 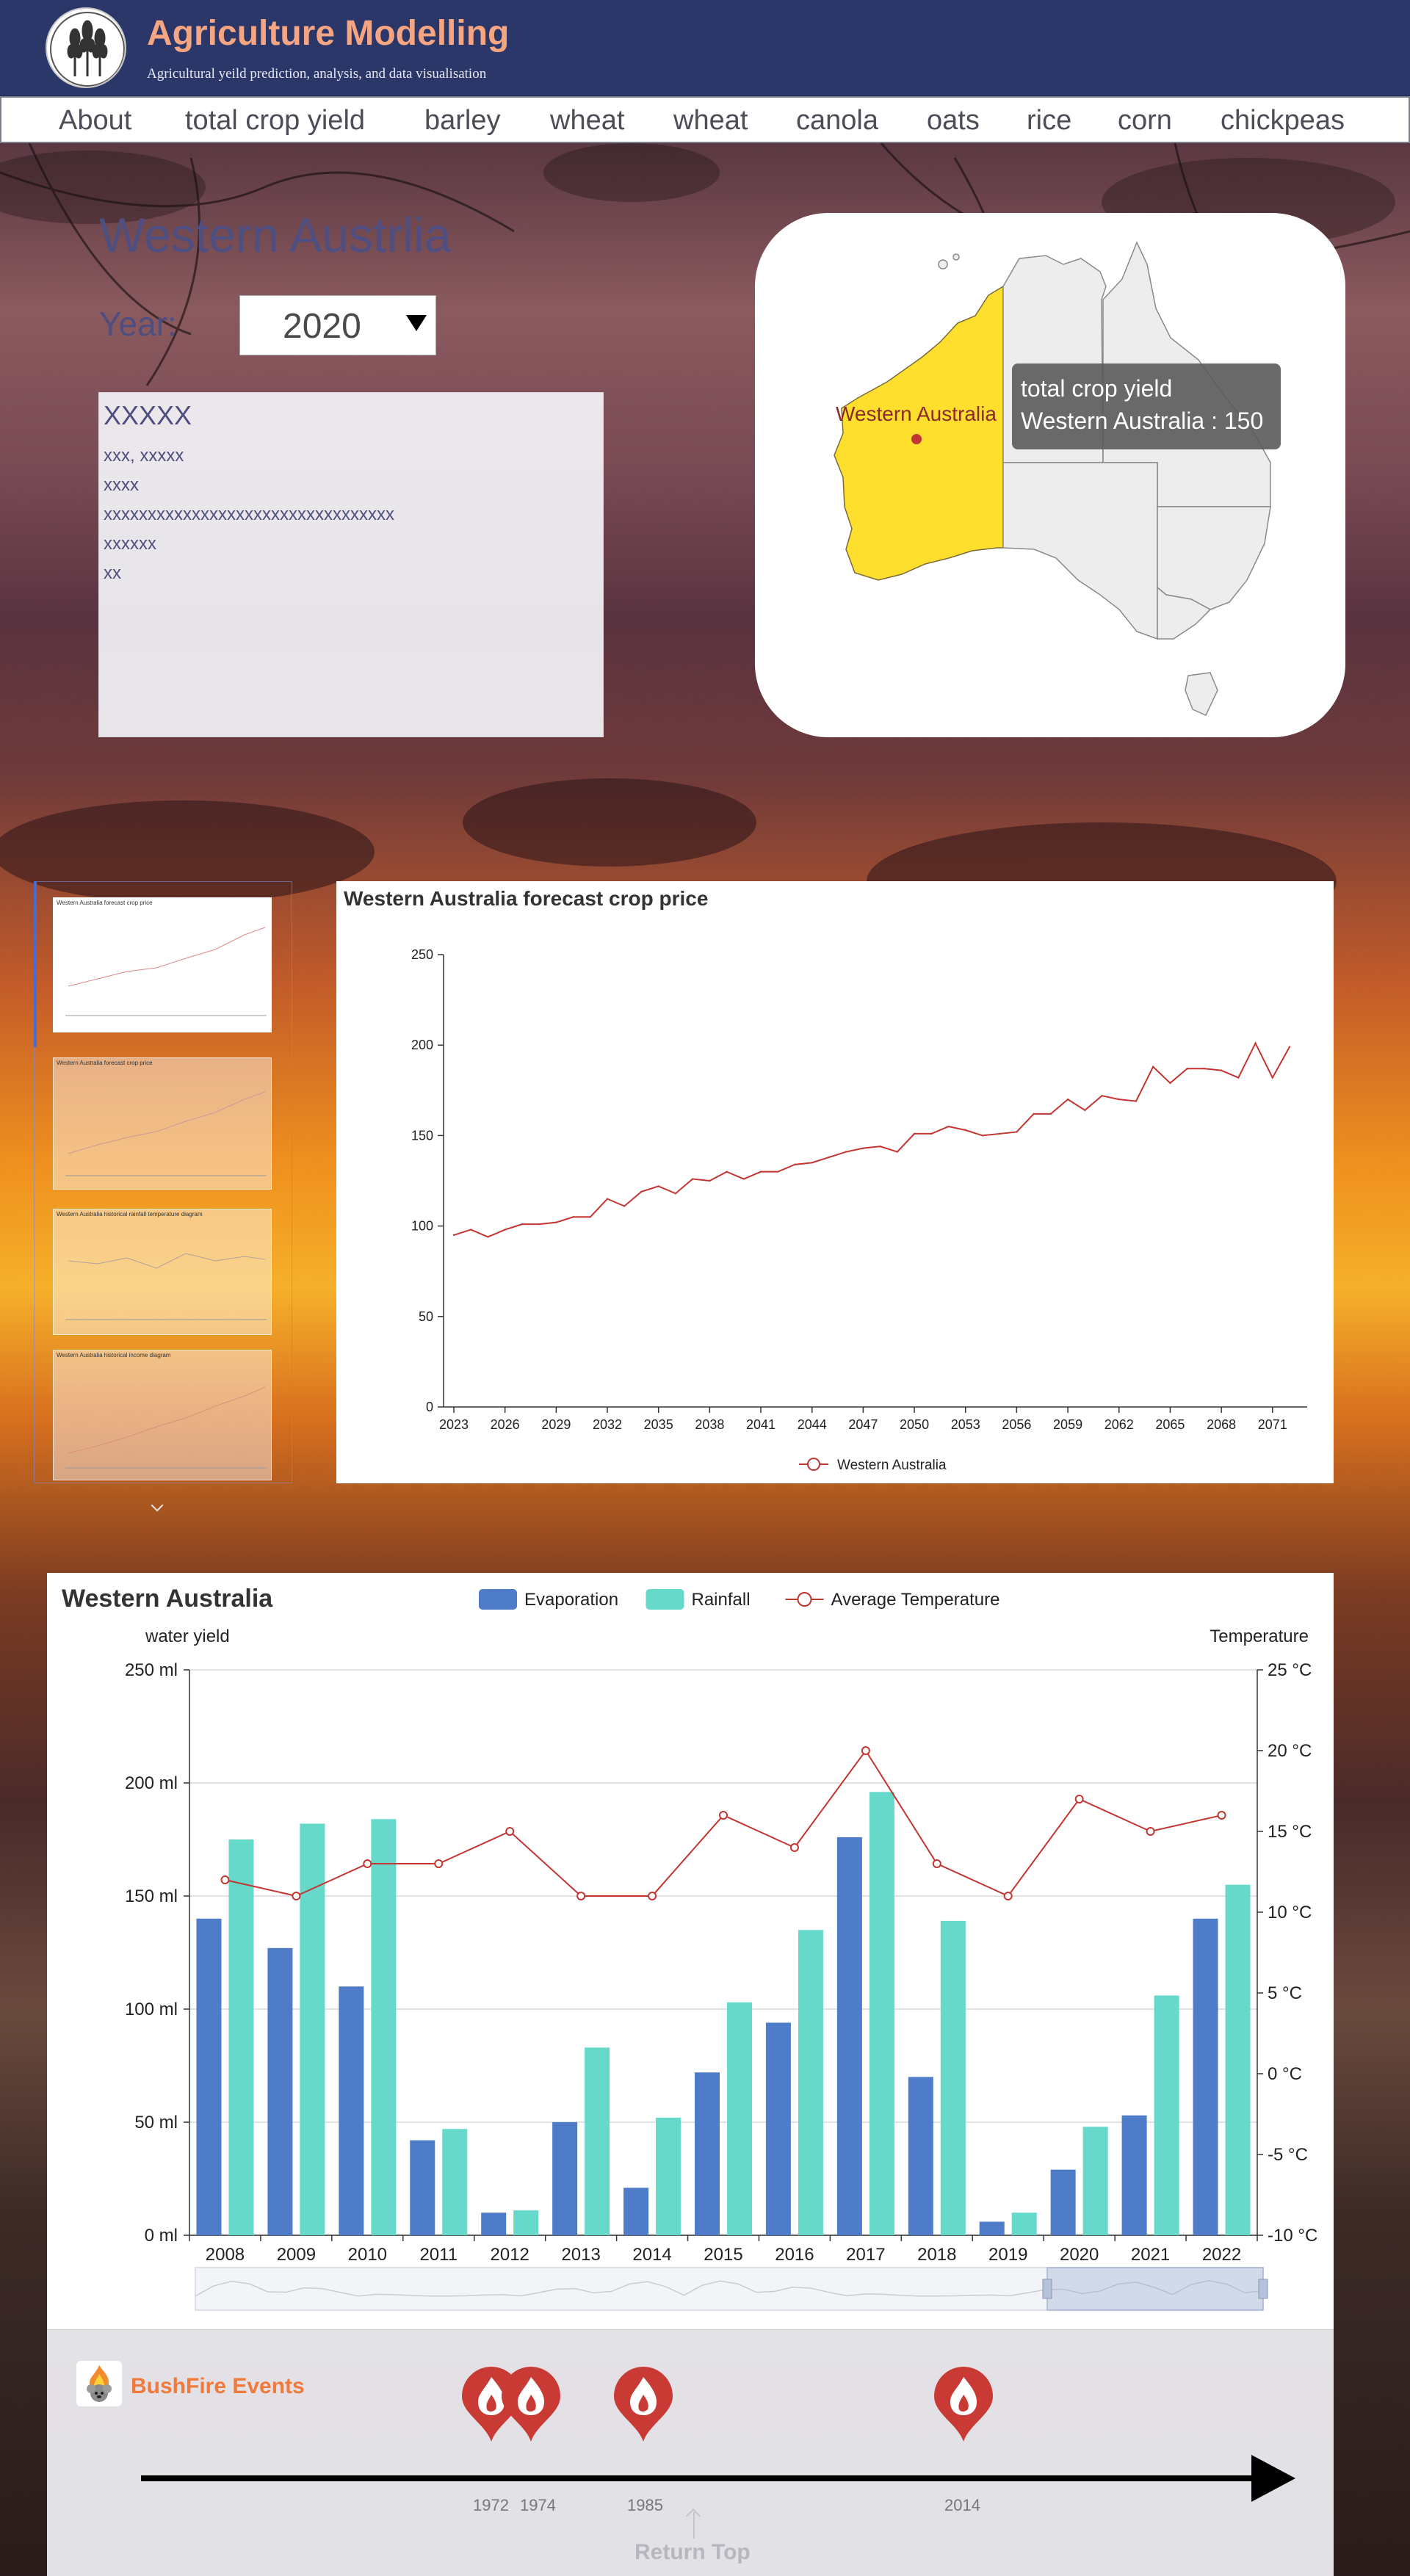 What do you see at coordinates (916, 439) in the screenshot?
I see `map-marker-dot` at bounding box center [916, 439].